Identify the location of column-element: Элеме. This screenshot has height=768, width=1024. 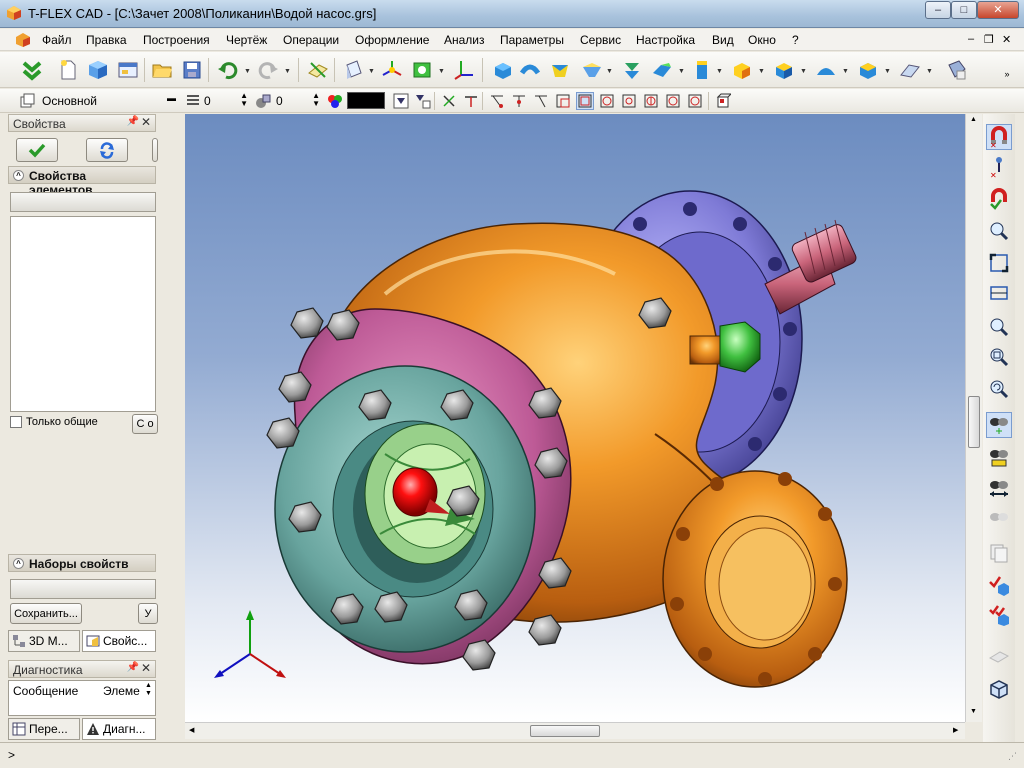
(123, 691).